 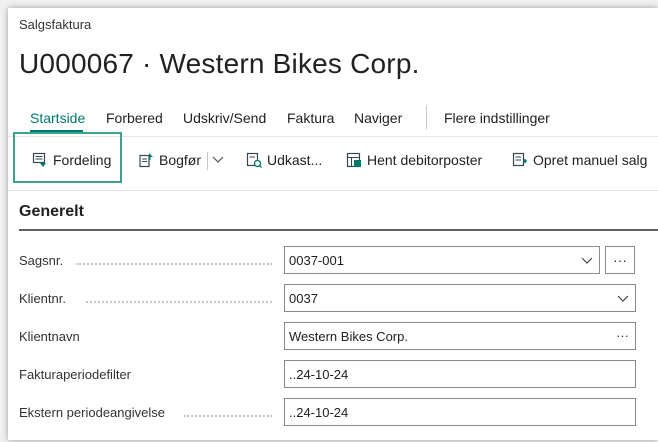 I want to click on hent-debitorposter-label: Hent debitorposter, so click(x=425, y=160).